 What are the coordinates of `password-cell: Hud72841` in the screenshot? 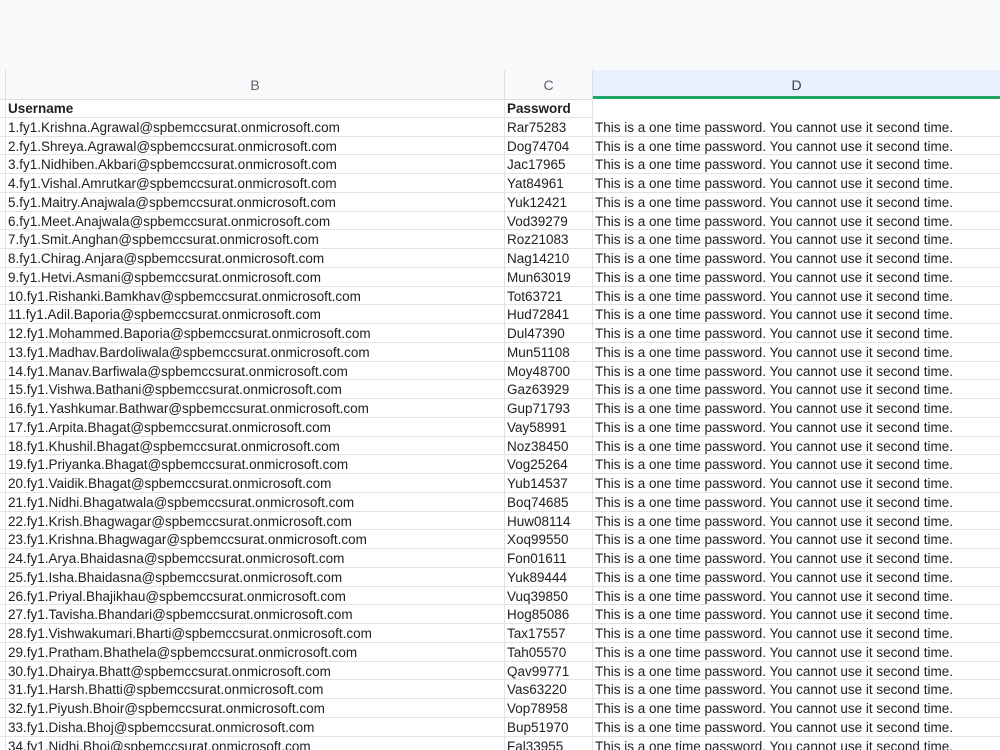 It's located at (549, 314).